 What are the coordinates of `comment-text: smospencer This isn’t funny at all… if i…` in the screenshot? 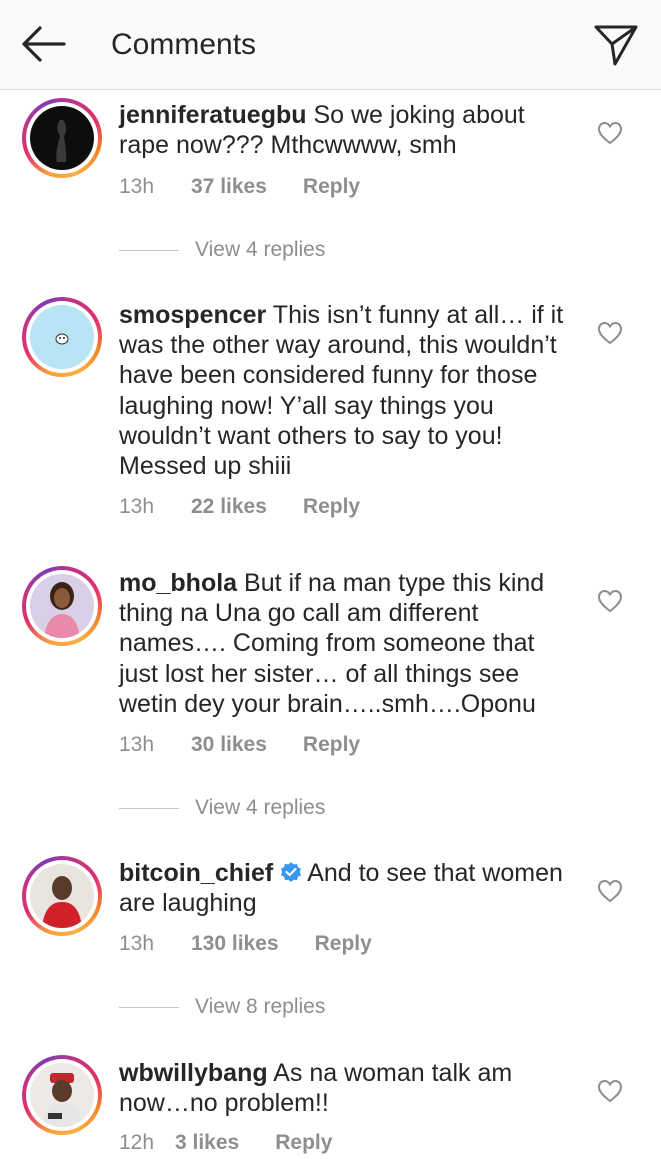 It's located at (349, 390).